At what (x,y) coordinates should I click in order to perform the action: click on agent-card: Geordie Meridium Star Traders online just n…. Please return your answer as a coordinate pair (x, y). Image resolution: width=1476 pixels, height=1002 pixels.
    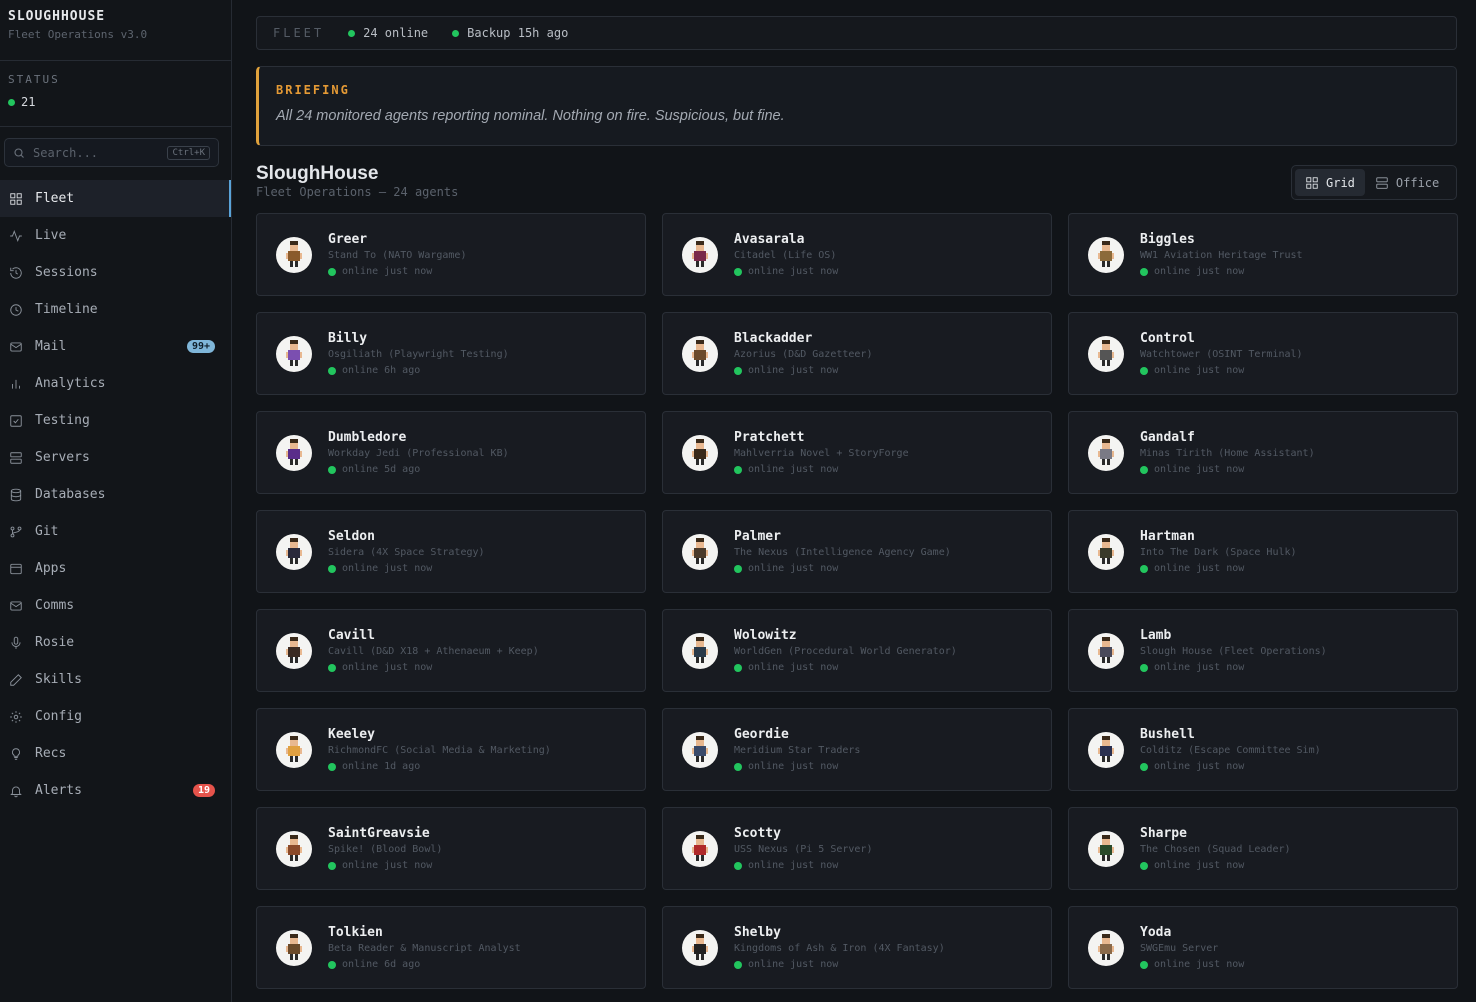
    Looking at the image, I should click on (857, 749).